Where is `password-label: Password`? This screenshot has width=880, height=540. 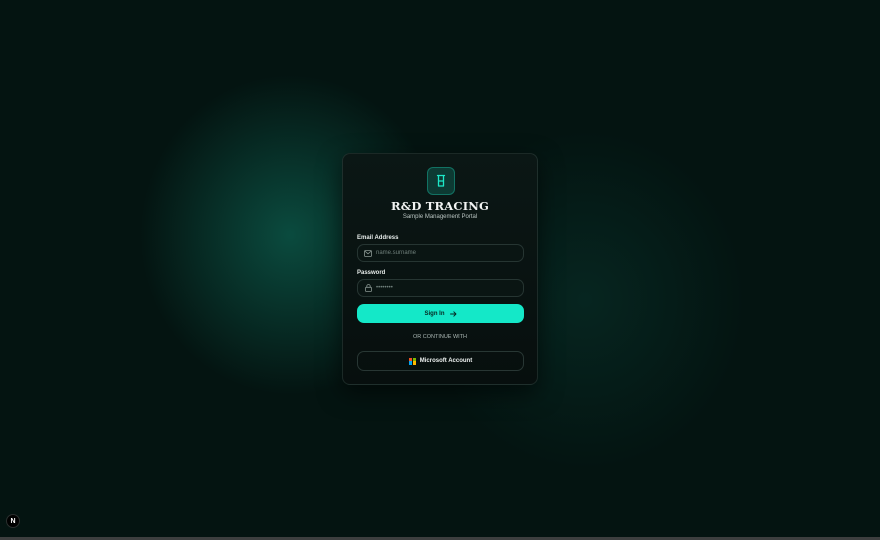
password-label: Password is located at coordinates (371, 273).